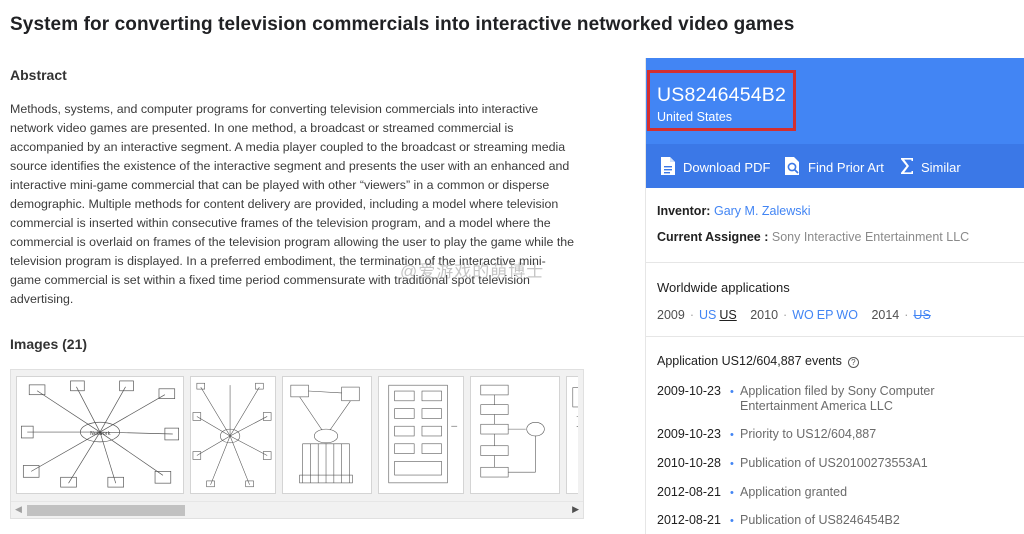 This screenshot has height=534, width=1024. Describe the element at coordinates (808, 434) in the screenshot. I see `event-description: Priority to US12/604,887` at that location.